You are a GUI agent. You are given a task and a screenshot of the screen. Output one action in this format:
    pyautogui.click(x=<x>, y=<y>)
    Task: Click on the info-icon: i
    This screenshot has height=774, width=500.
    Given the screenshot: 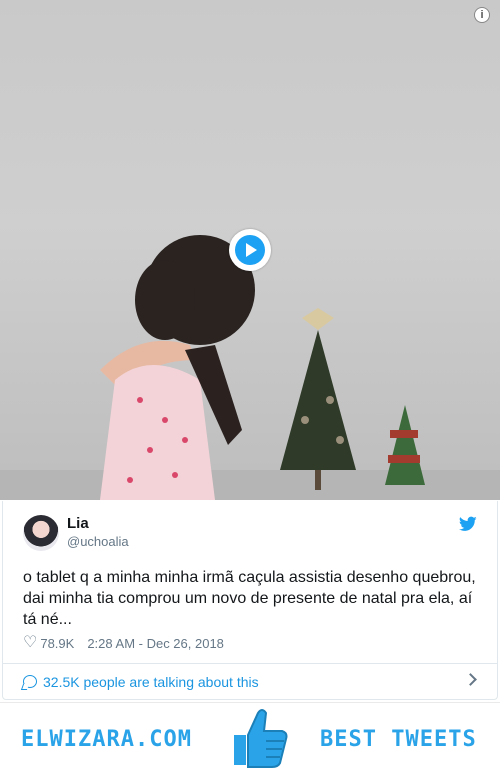 What is the action you would take?
    pyautogui.click(x=482, y=15)
    